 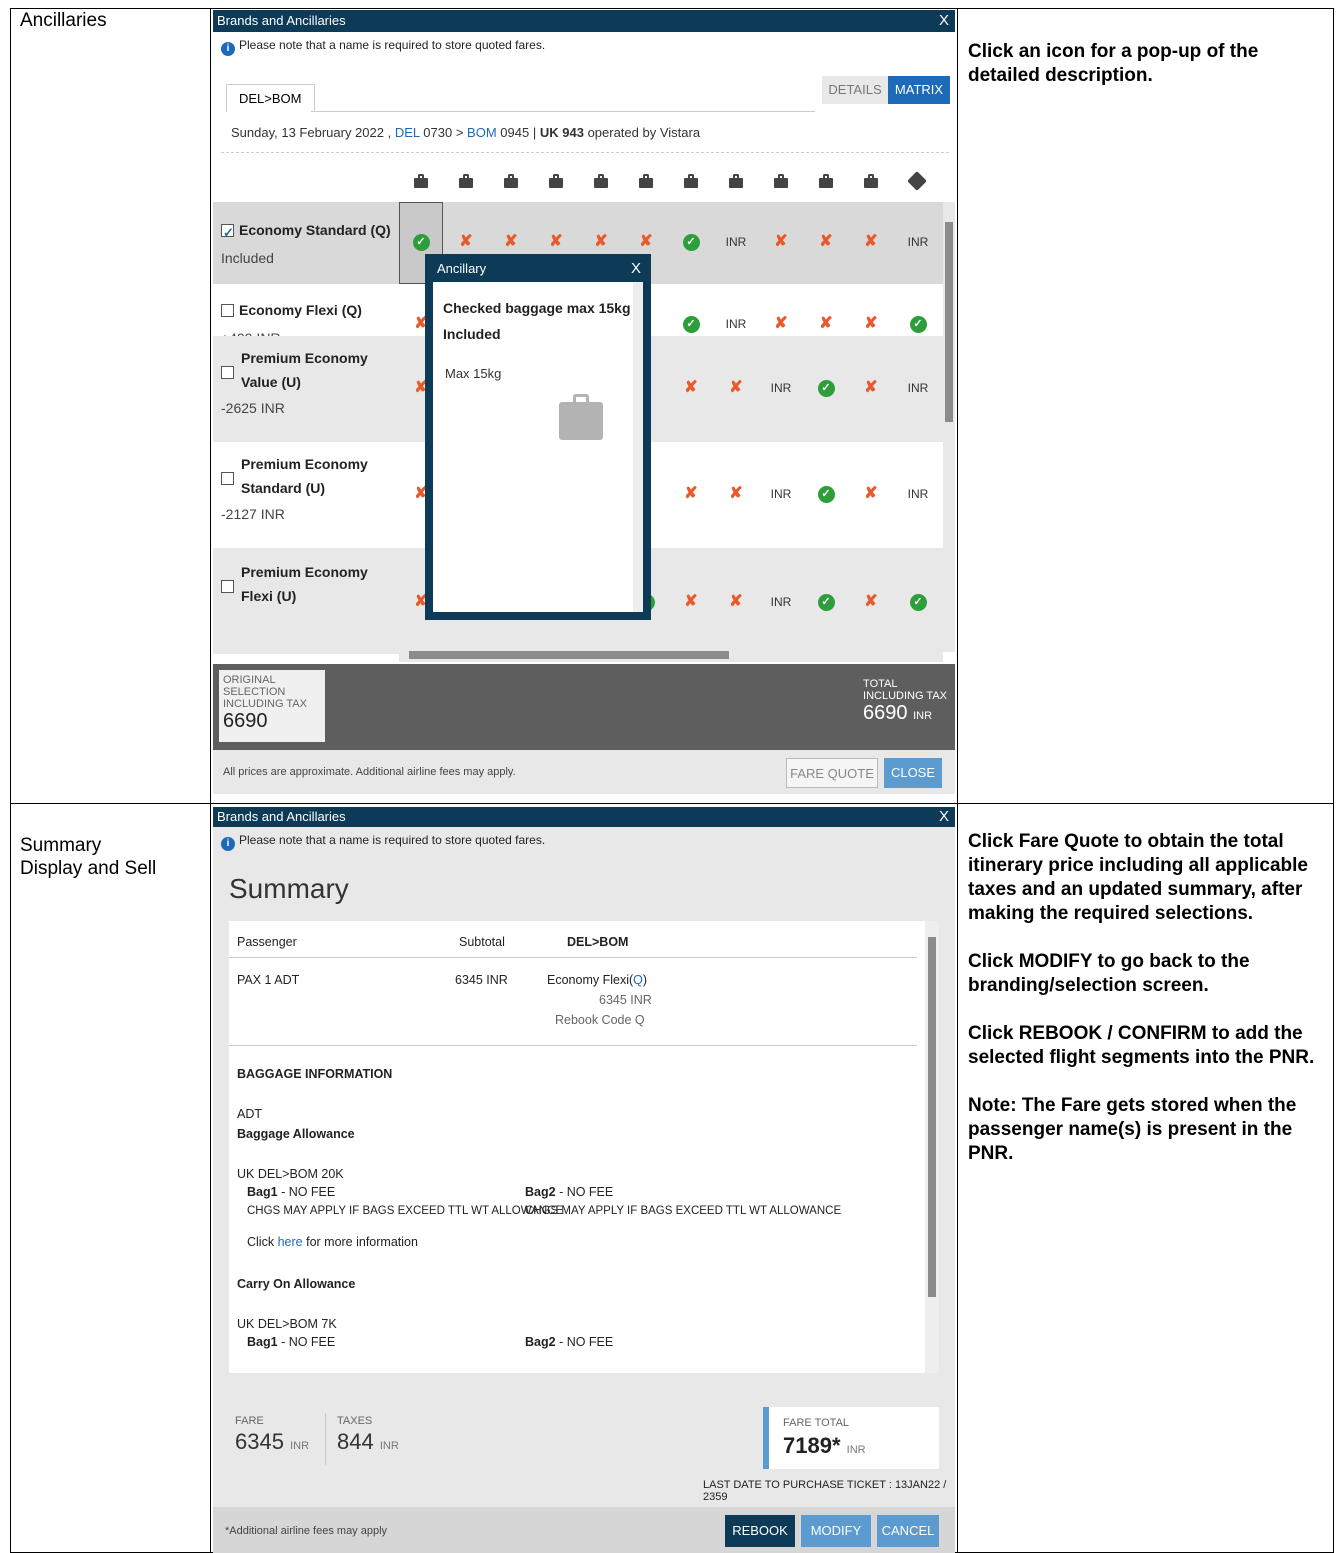 What do you see at coordinates (885, 713) in the screenshot?
I see `total-value: 6690` at bounding box center [885, 713].